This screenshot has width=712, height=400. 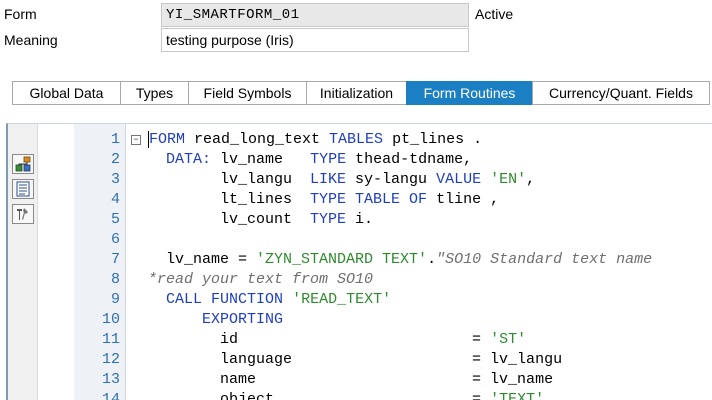 What do you see at coordinates (229, 179) in the screenshot?
I see `code-token: lv_langu` at bounding box center [229, 179].